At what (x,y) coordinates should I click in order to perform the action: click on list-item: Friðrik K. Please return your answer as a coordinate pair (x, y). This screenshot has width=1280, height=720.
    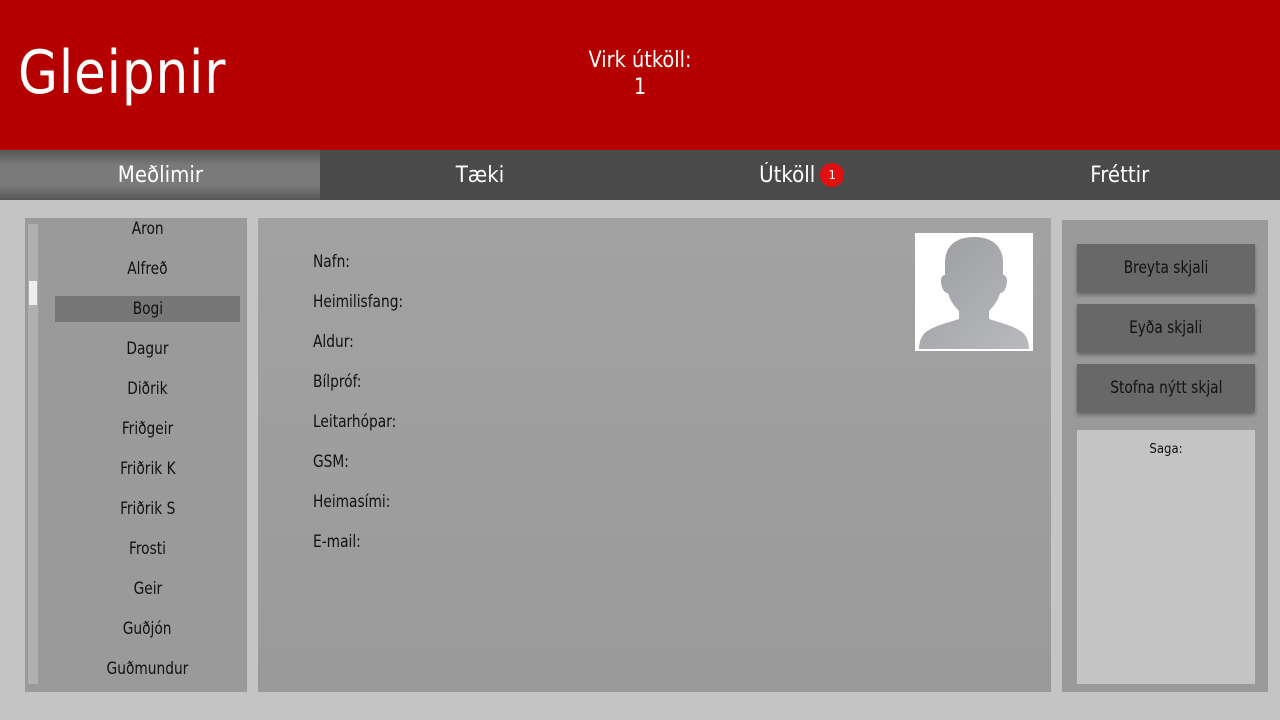
    Looking at the image, I should click on (147, 469).